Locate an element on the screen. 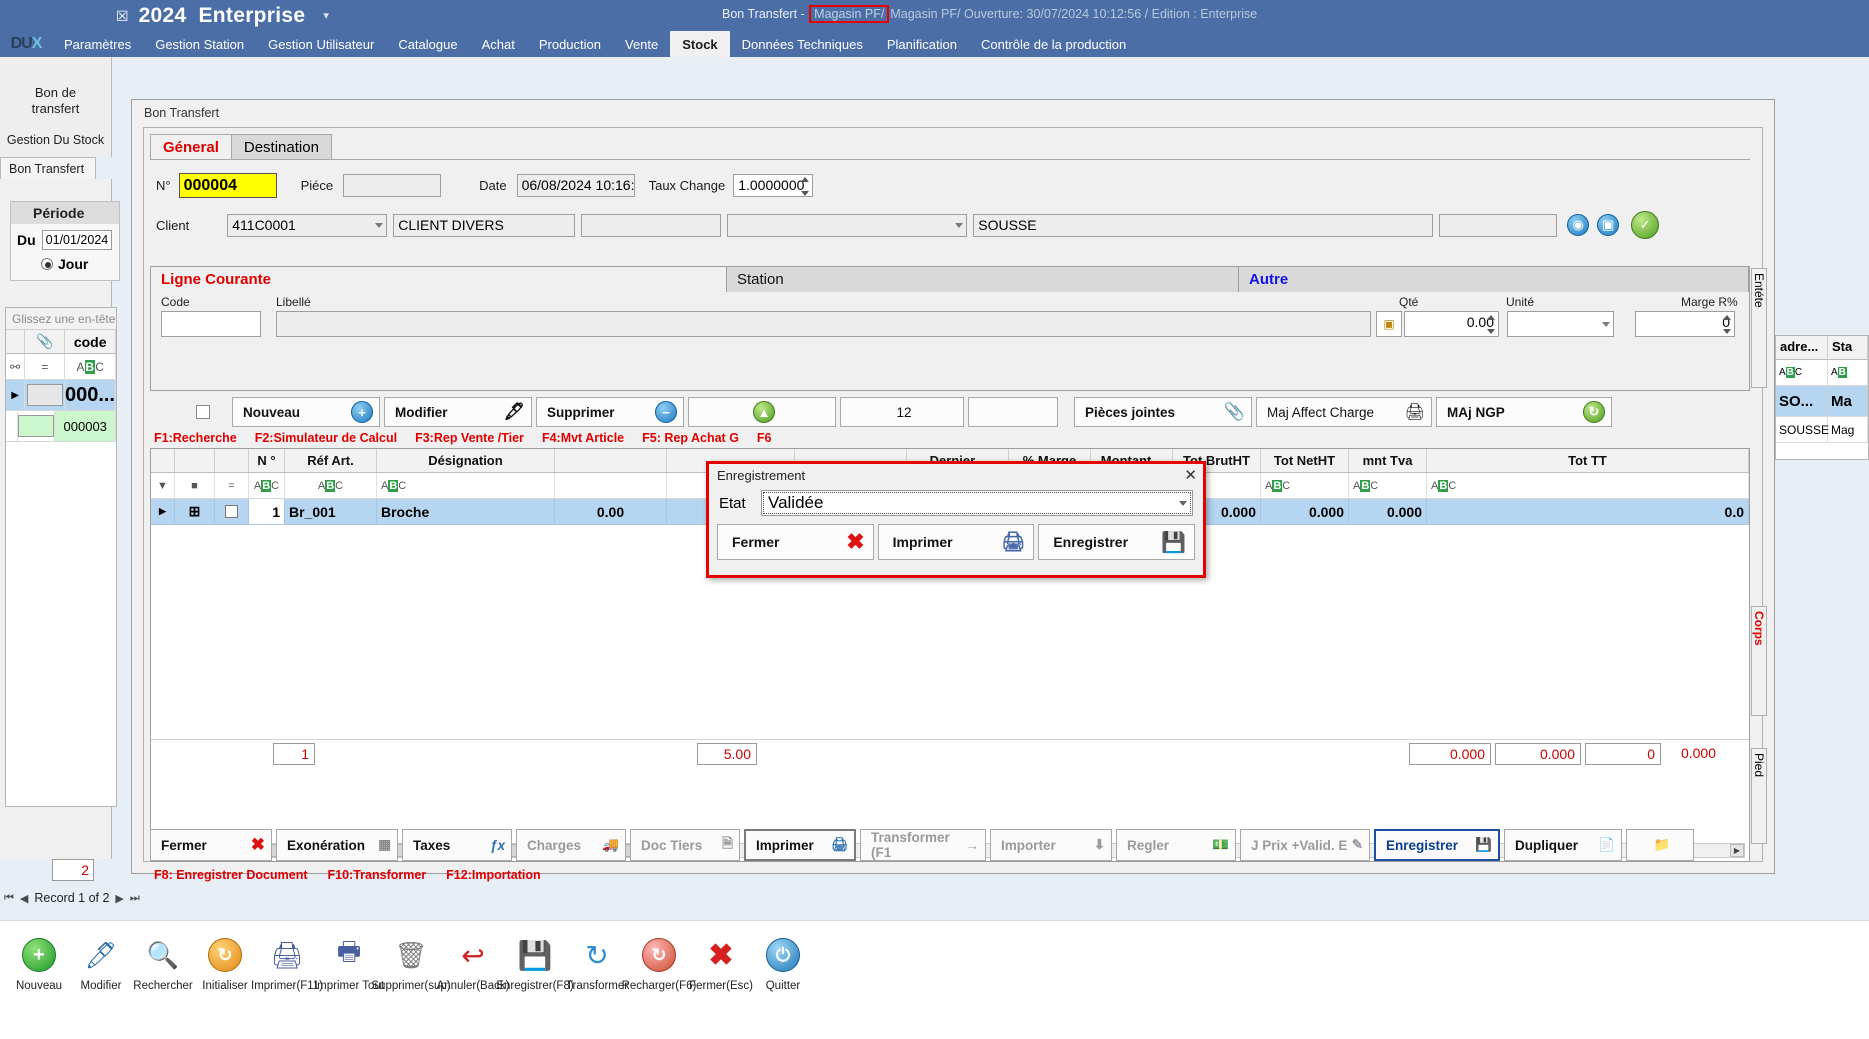 This screenshot has width=1869, height=1039. toolbar-supprimer: 🗑 Supprimer(sup) is located at coordinates (410, 964).